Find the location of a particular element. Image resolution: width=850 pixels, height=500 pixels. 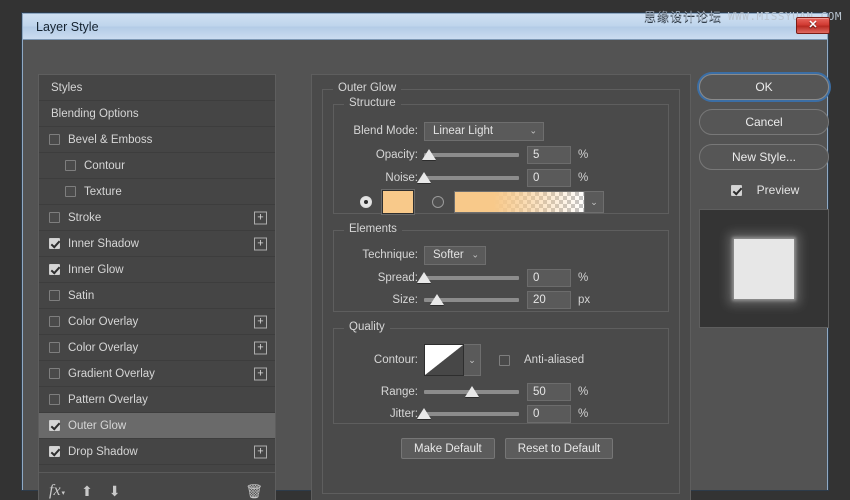

anti-aliased-option: Anti-aliased is located at coordinates (541, 360).